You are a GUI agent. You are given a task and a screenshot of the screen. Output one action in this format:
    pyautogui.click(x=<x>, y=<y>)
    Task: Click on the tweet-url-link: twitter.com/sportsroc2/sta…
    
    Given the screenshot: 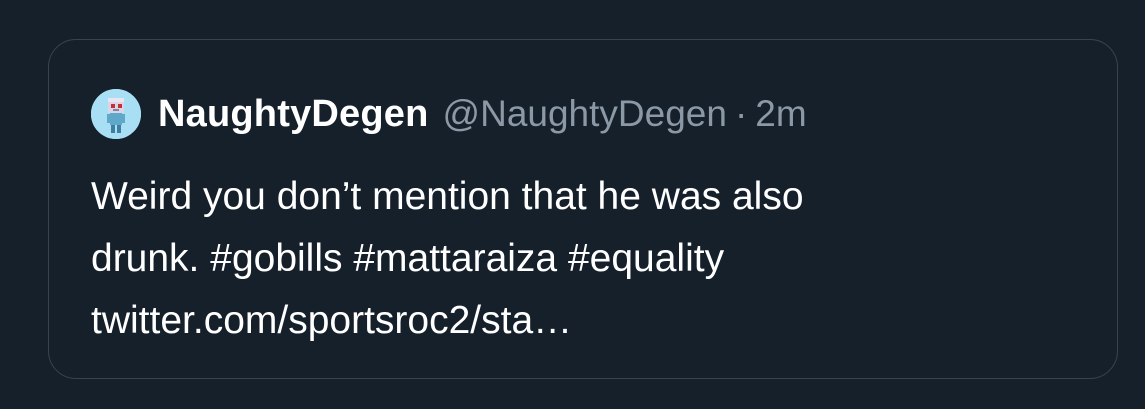 What is the action you would take?
    pyautogui.click(x=591, y=321)
    